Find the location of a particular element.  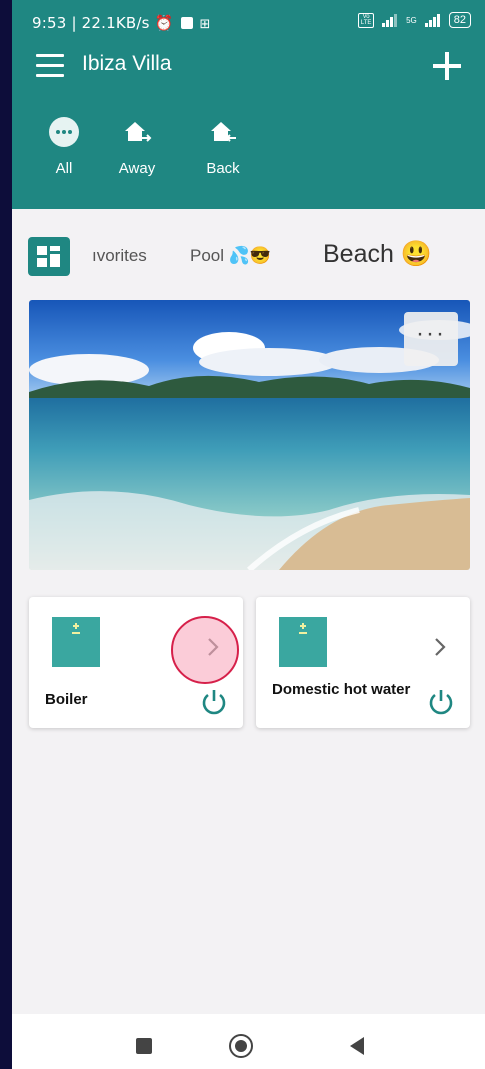

alarm-icon: ⏰ is located at coordinates (164, 23).